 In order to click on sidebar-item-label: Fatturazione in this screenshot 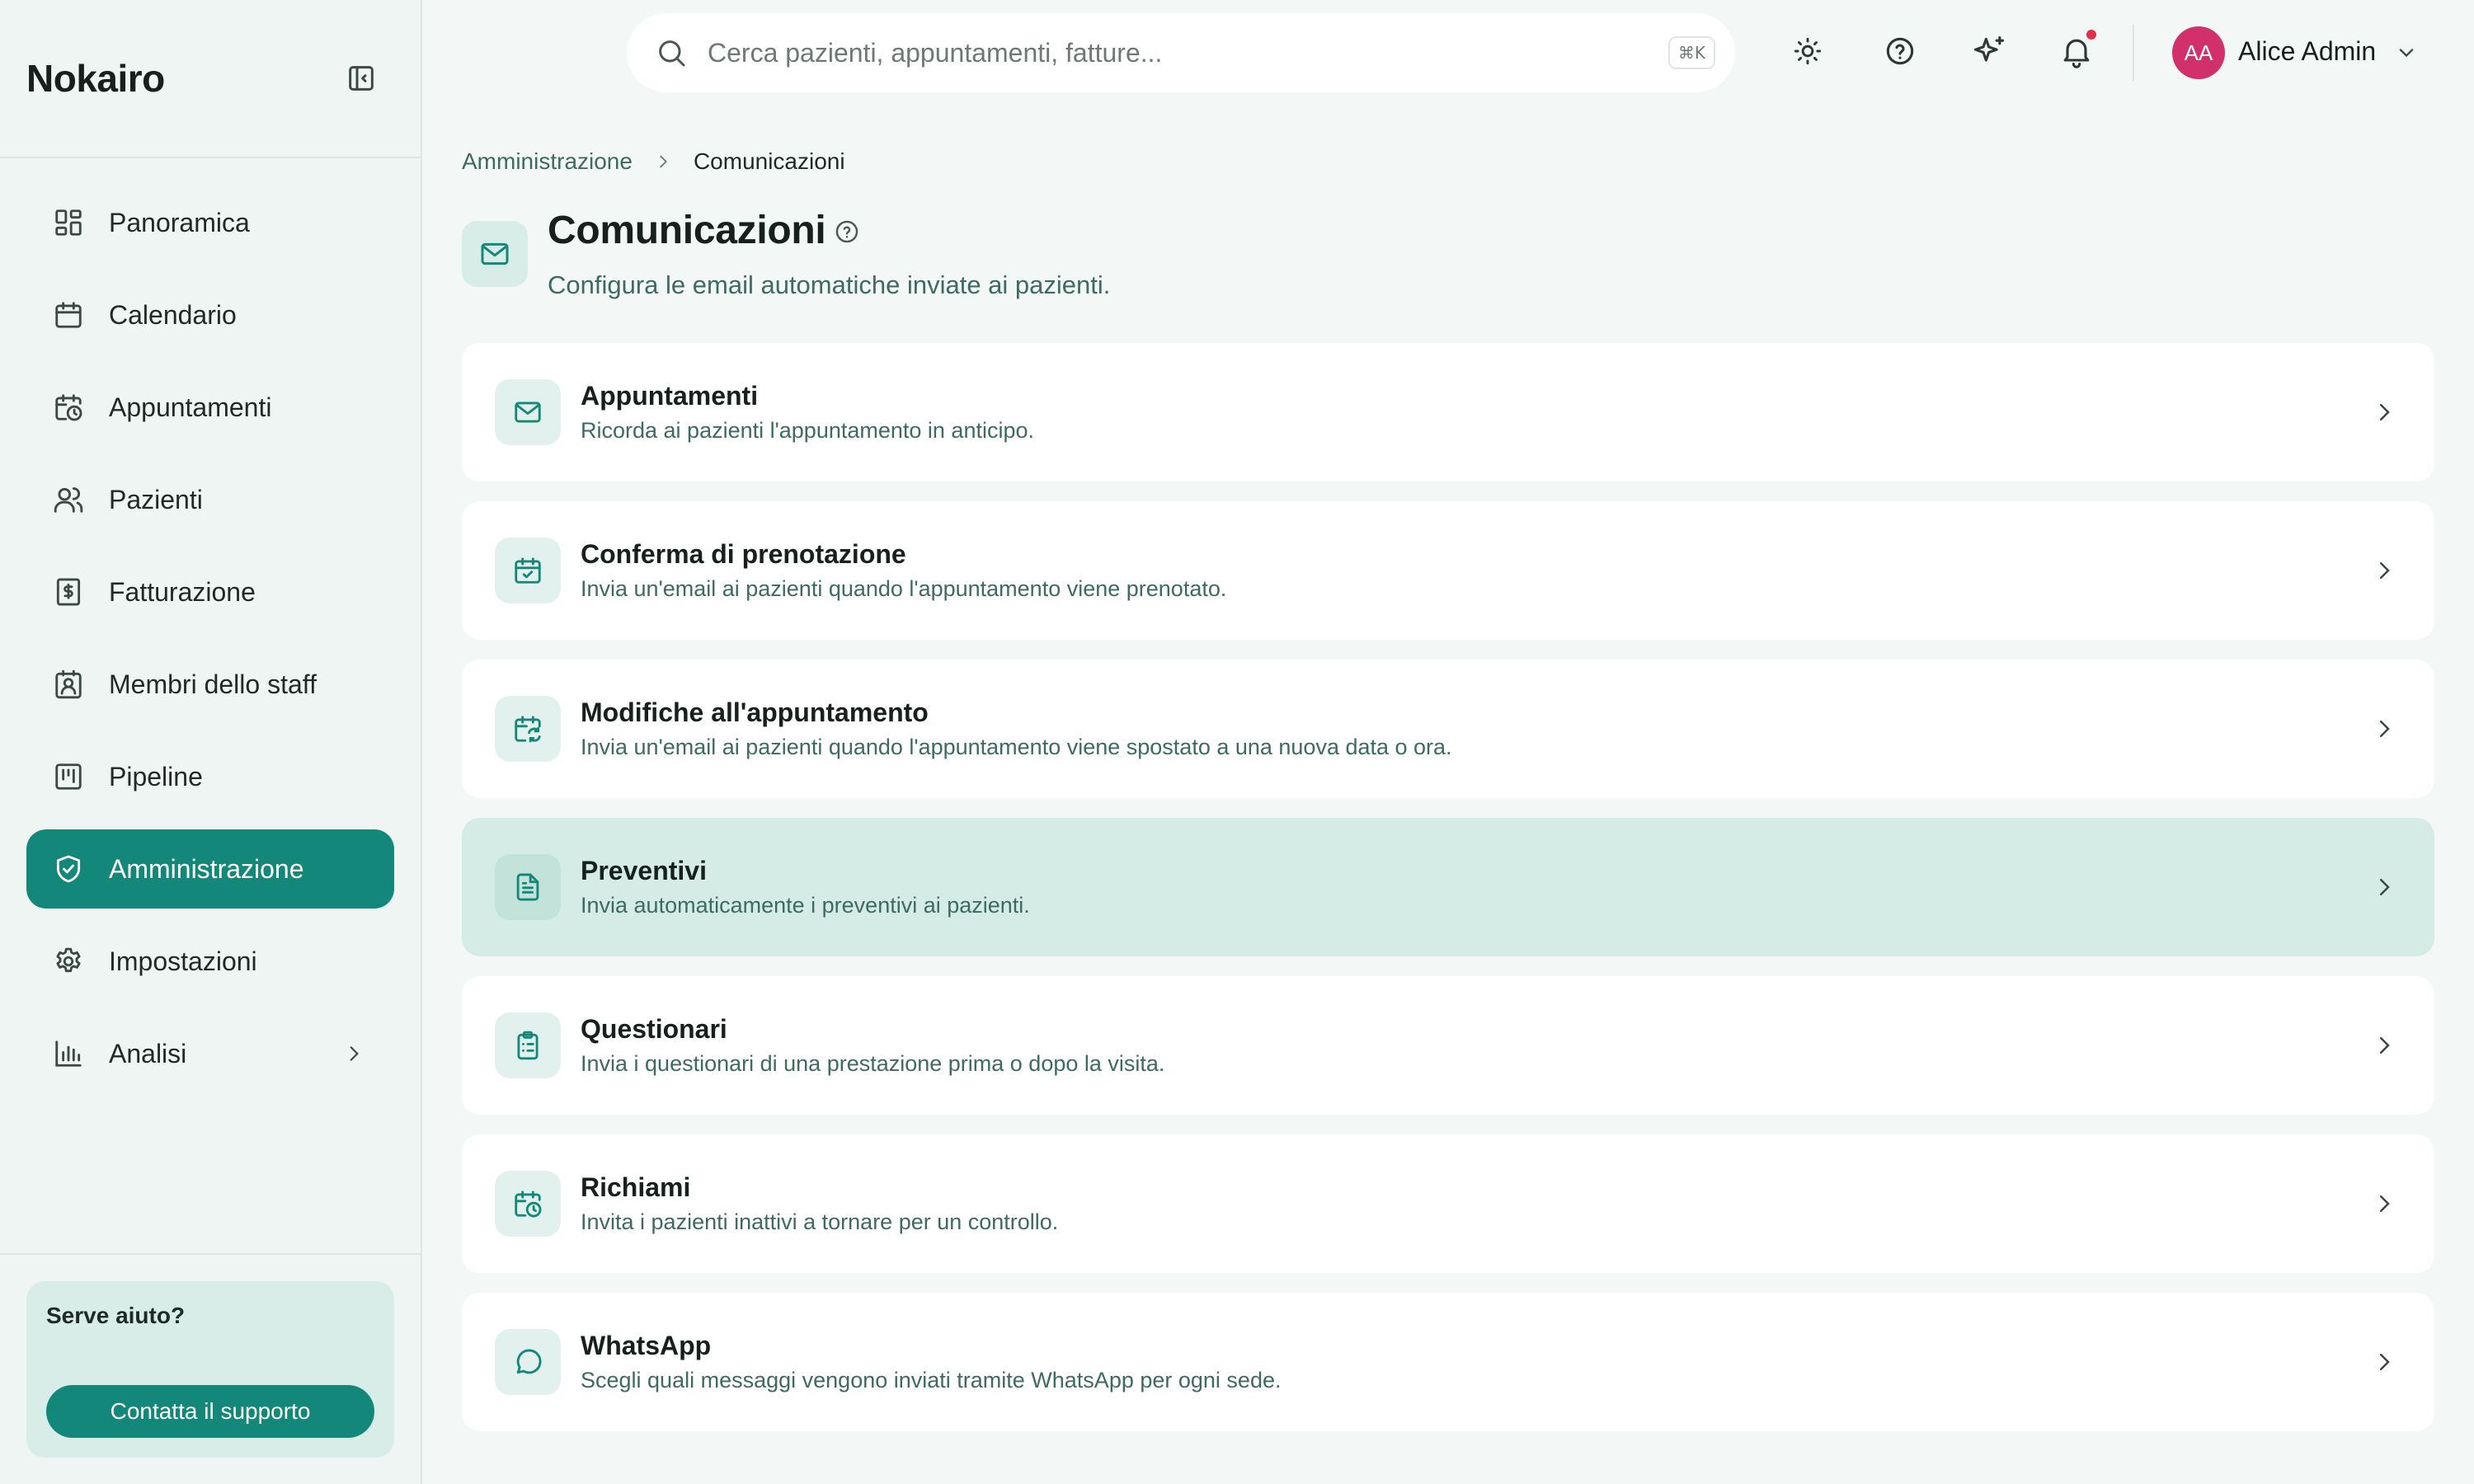, I will do `click(182, 591)`.